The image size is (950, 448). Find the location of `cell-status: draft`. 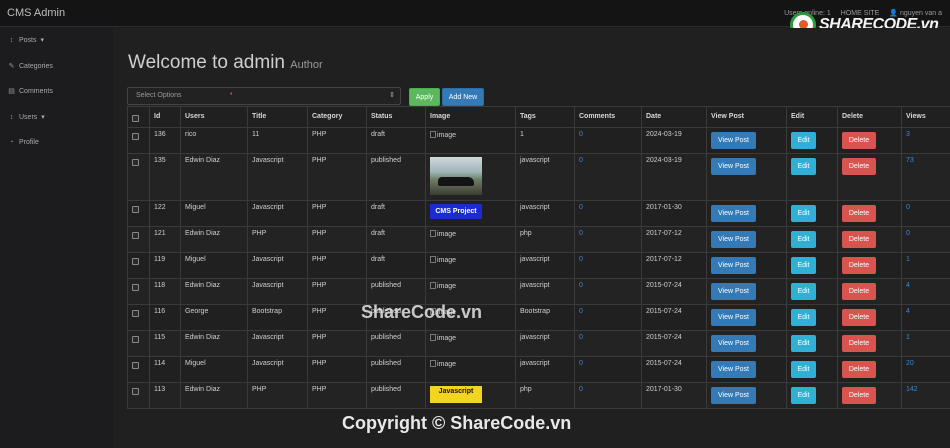

cell-status: draft is located at coordinates (396, 140).